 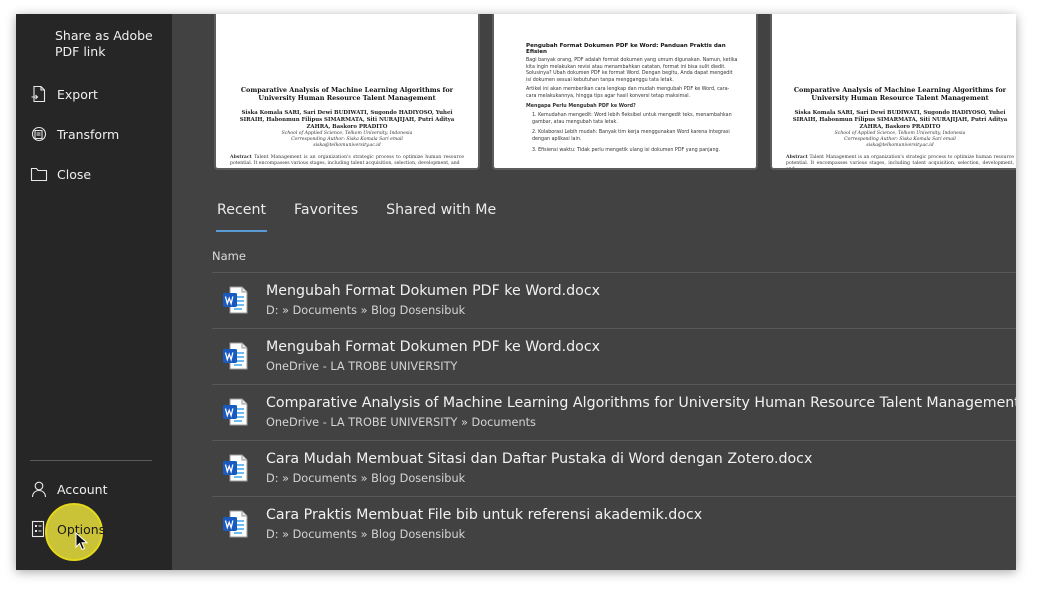 What do you see at coordinates (39, 94) in the screenshot?
I see `export-icon` at bounding box center [39, 94].